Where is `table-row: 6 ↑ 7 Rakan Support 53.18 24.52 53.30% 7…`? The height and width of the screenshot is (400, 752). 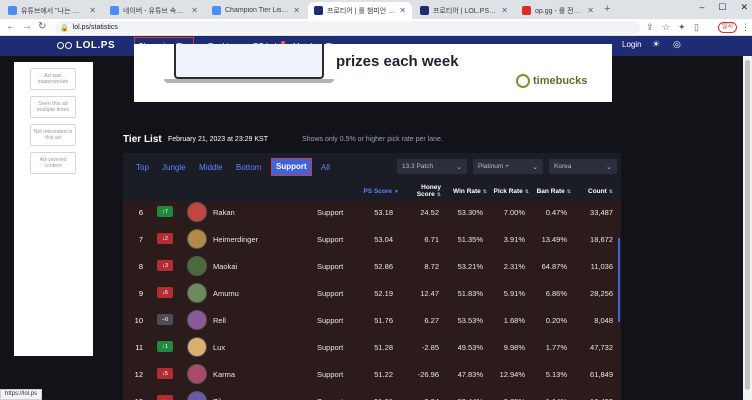 table-row: 6 ↑ 7 Rakan Support 53.18 24.52 53.30% 7… is located at coordinates (372, 213).